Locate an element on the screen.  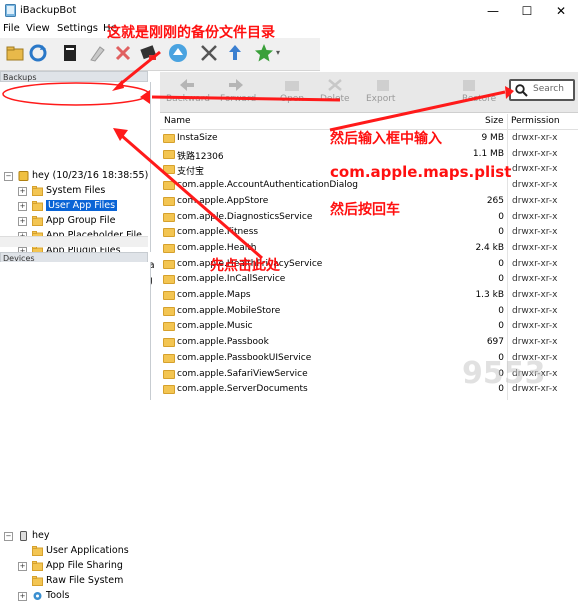
open-backup-icon is located at coordinates (15, 53).